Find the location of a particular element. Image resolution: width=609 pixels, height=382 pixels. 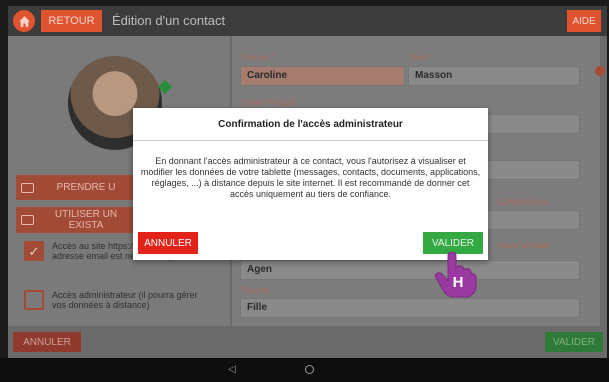

cancel-button: ANNULER is located at coordinates (47, 342).